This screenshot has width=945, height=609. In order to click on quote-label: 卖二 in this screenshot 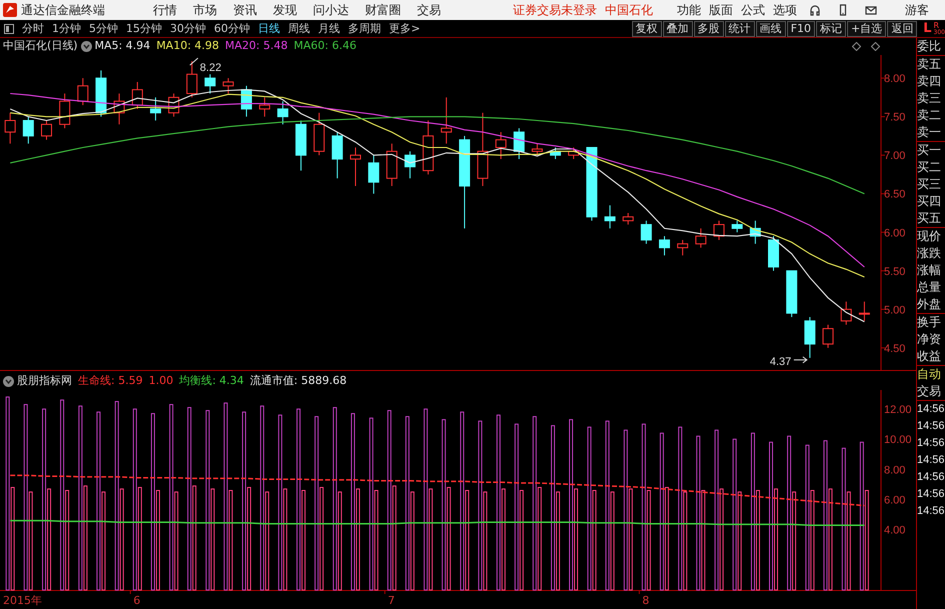, I will do `click(931, 115)`.